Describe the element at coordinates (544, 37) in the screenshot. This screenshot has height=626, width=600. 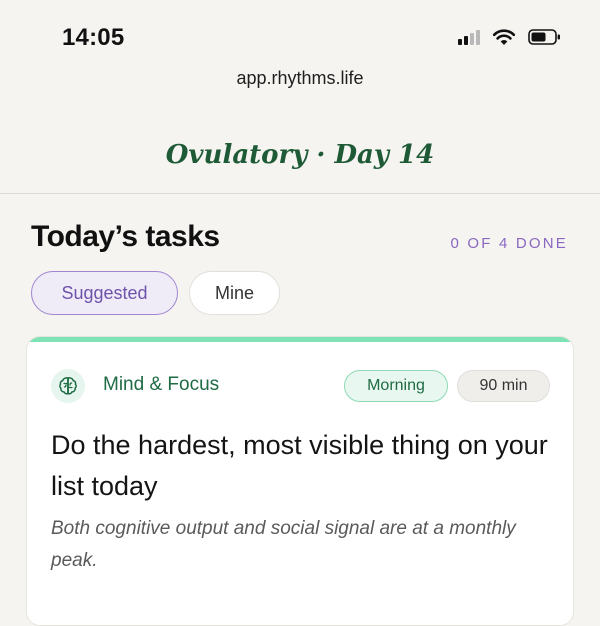
I see `battery-icon` at that location.